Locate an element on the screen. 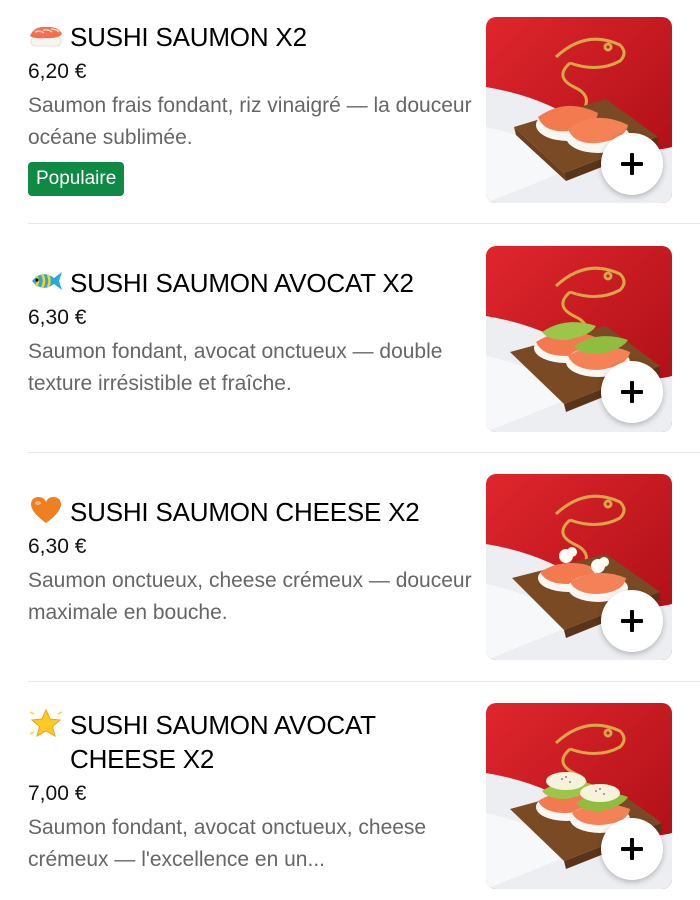 Image resolution: width=700 pixels, height=900 pixels. item-title: SUSHI SAUMON AVOCAT CHEESE X2 is located at coordinates (250, 742).